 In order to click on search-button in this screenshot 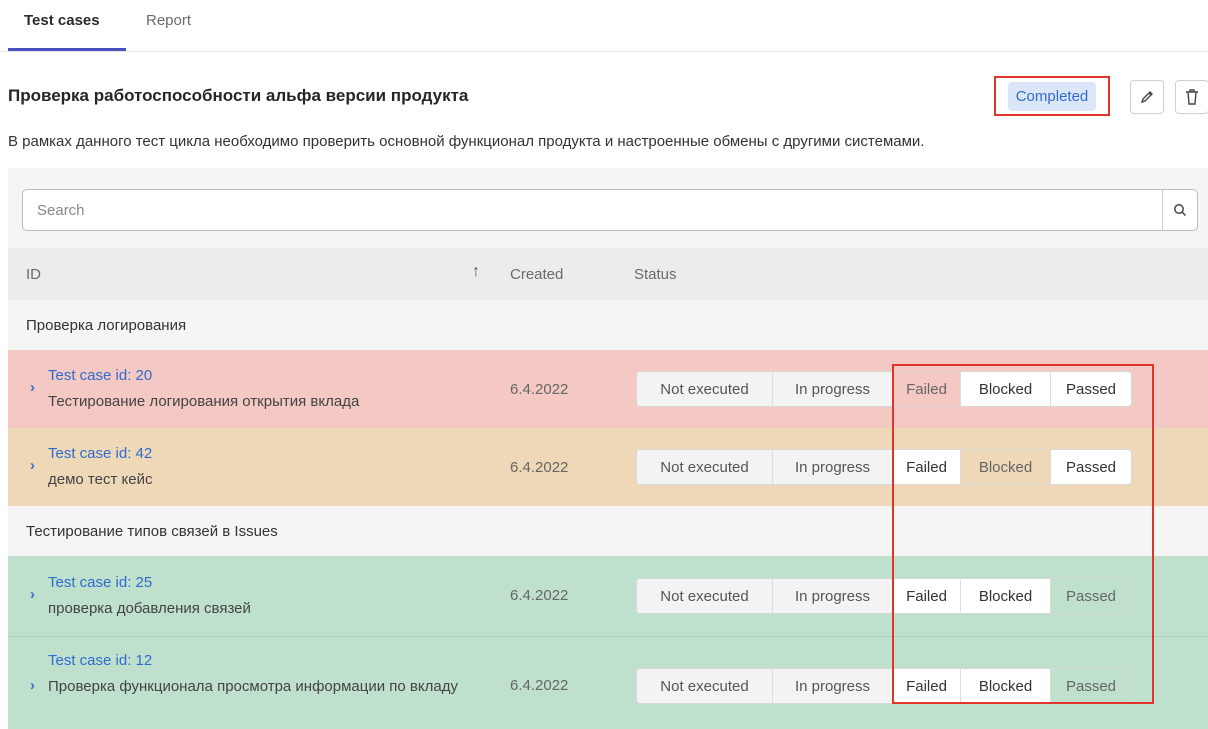, I will do `click(1180, 210)`.